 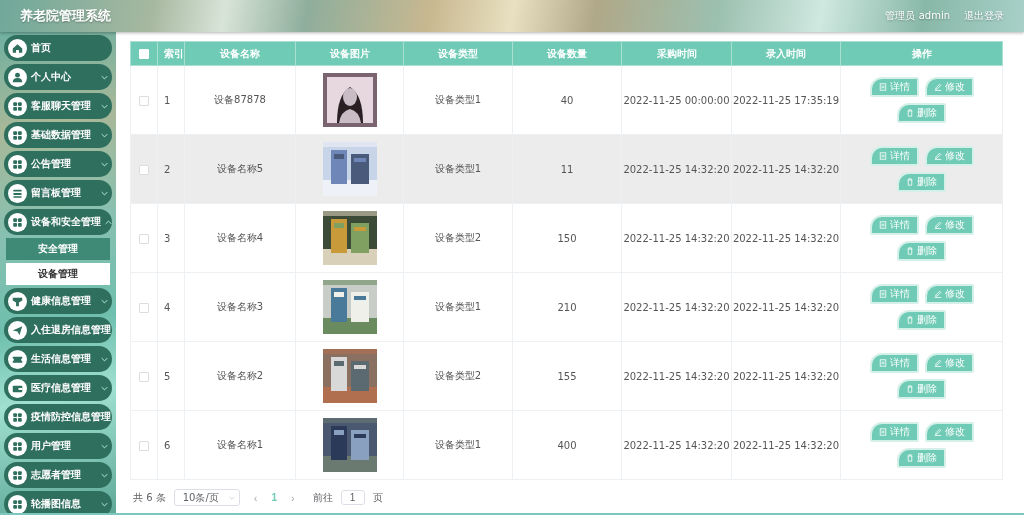 What do you see at coordinates (566, 307) in the screenshot?
I see `table-row: 4 设备名称3 设备类型1 210 2022-11-25 14:32:20 2022-11-25 14:32:20 详情 修改 删除` at bounding box center [566, 307].